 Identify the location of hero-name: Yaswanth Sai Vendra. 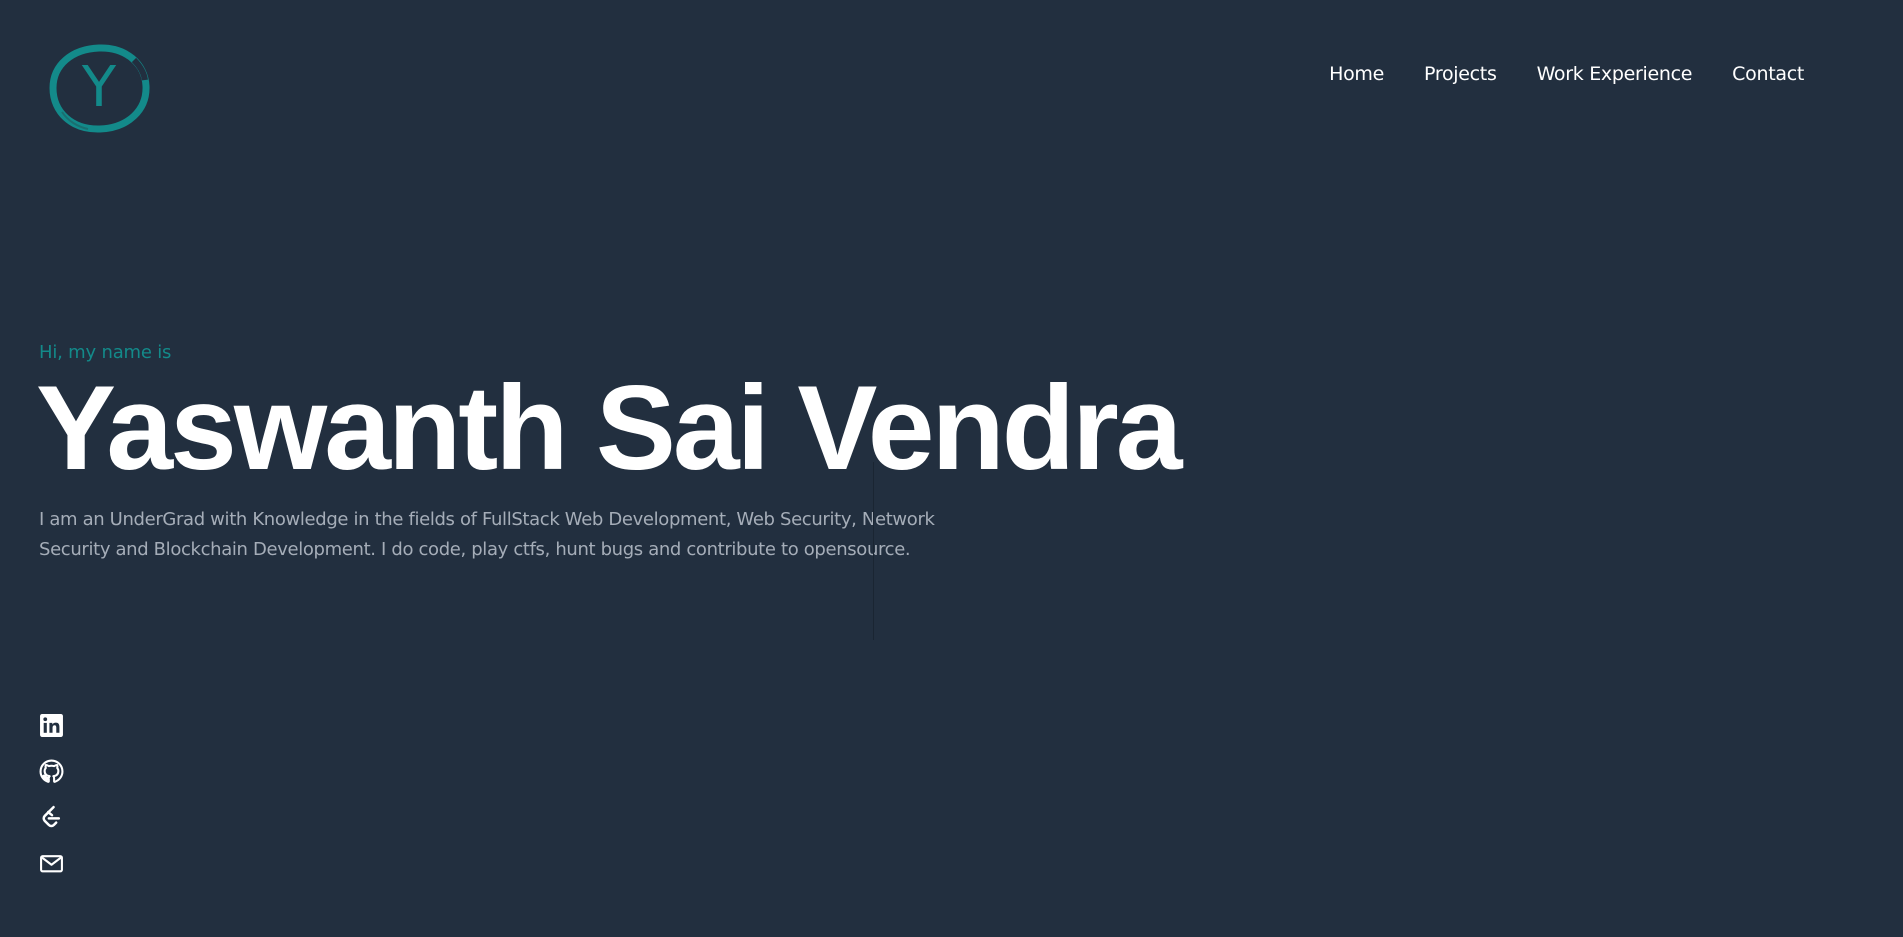
(609, 428).